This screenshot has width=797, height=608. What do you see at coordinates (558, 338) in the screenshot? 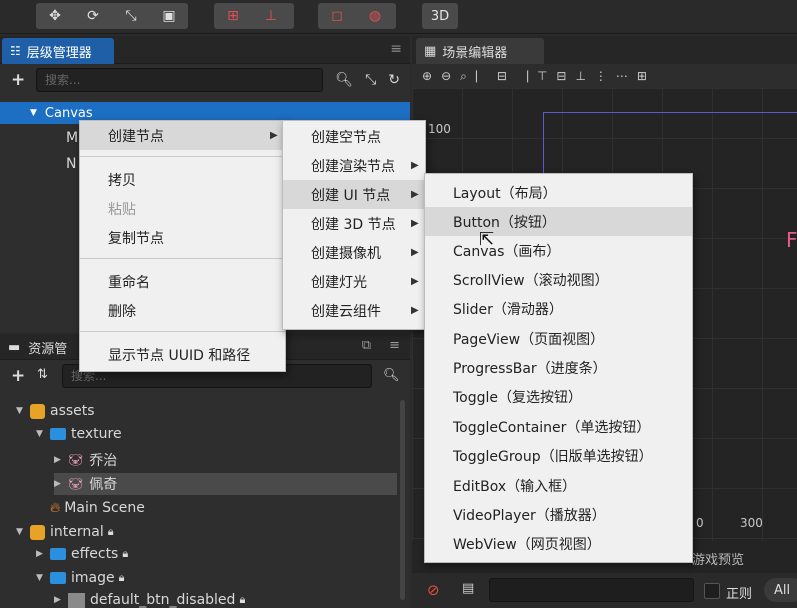
I see `menu-item-pageview: PageView（页面视图）` at bounding box center [558, 338].